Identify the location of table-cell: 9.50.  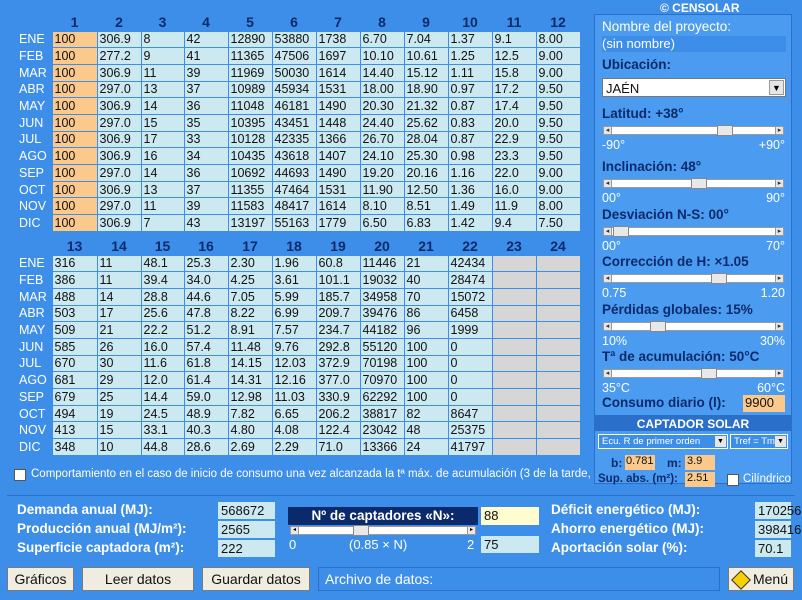
(558, 106).